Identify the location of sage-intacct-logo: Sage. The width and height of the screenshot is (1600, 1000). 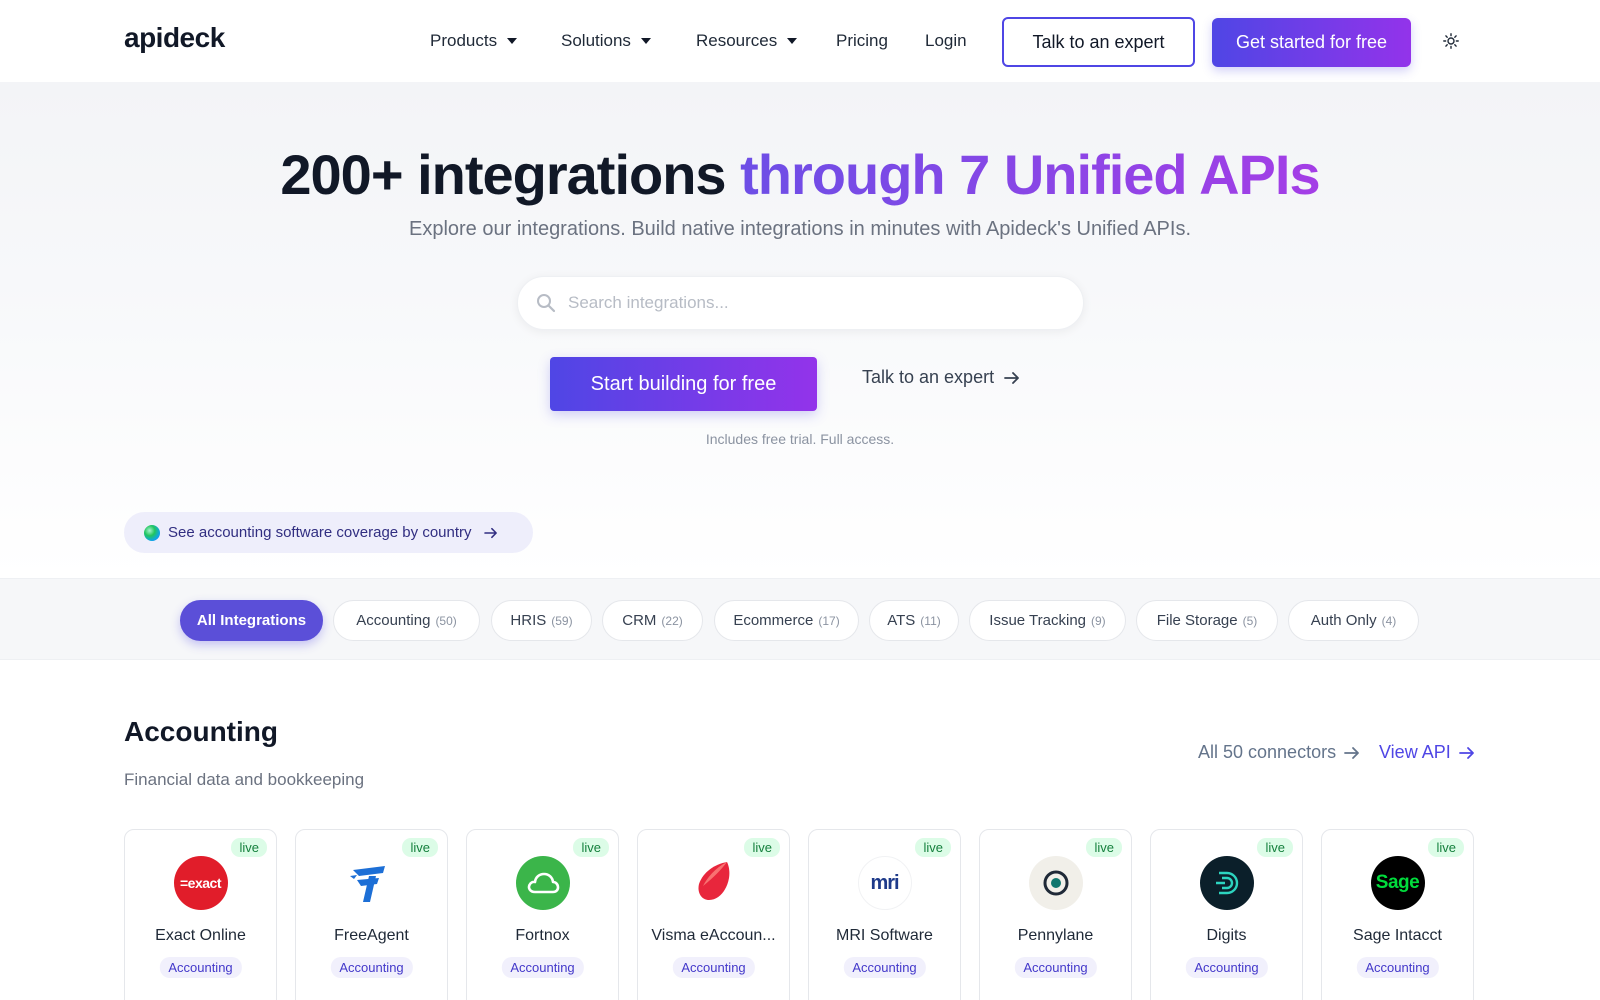
(1397, 883).